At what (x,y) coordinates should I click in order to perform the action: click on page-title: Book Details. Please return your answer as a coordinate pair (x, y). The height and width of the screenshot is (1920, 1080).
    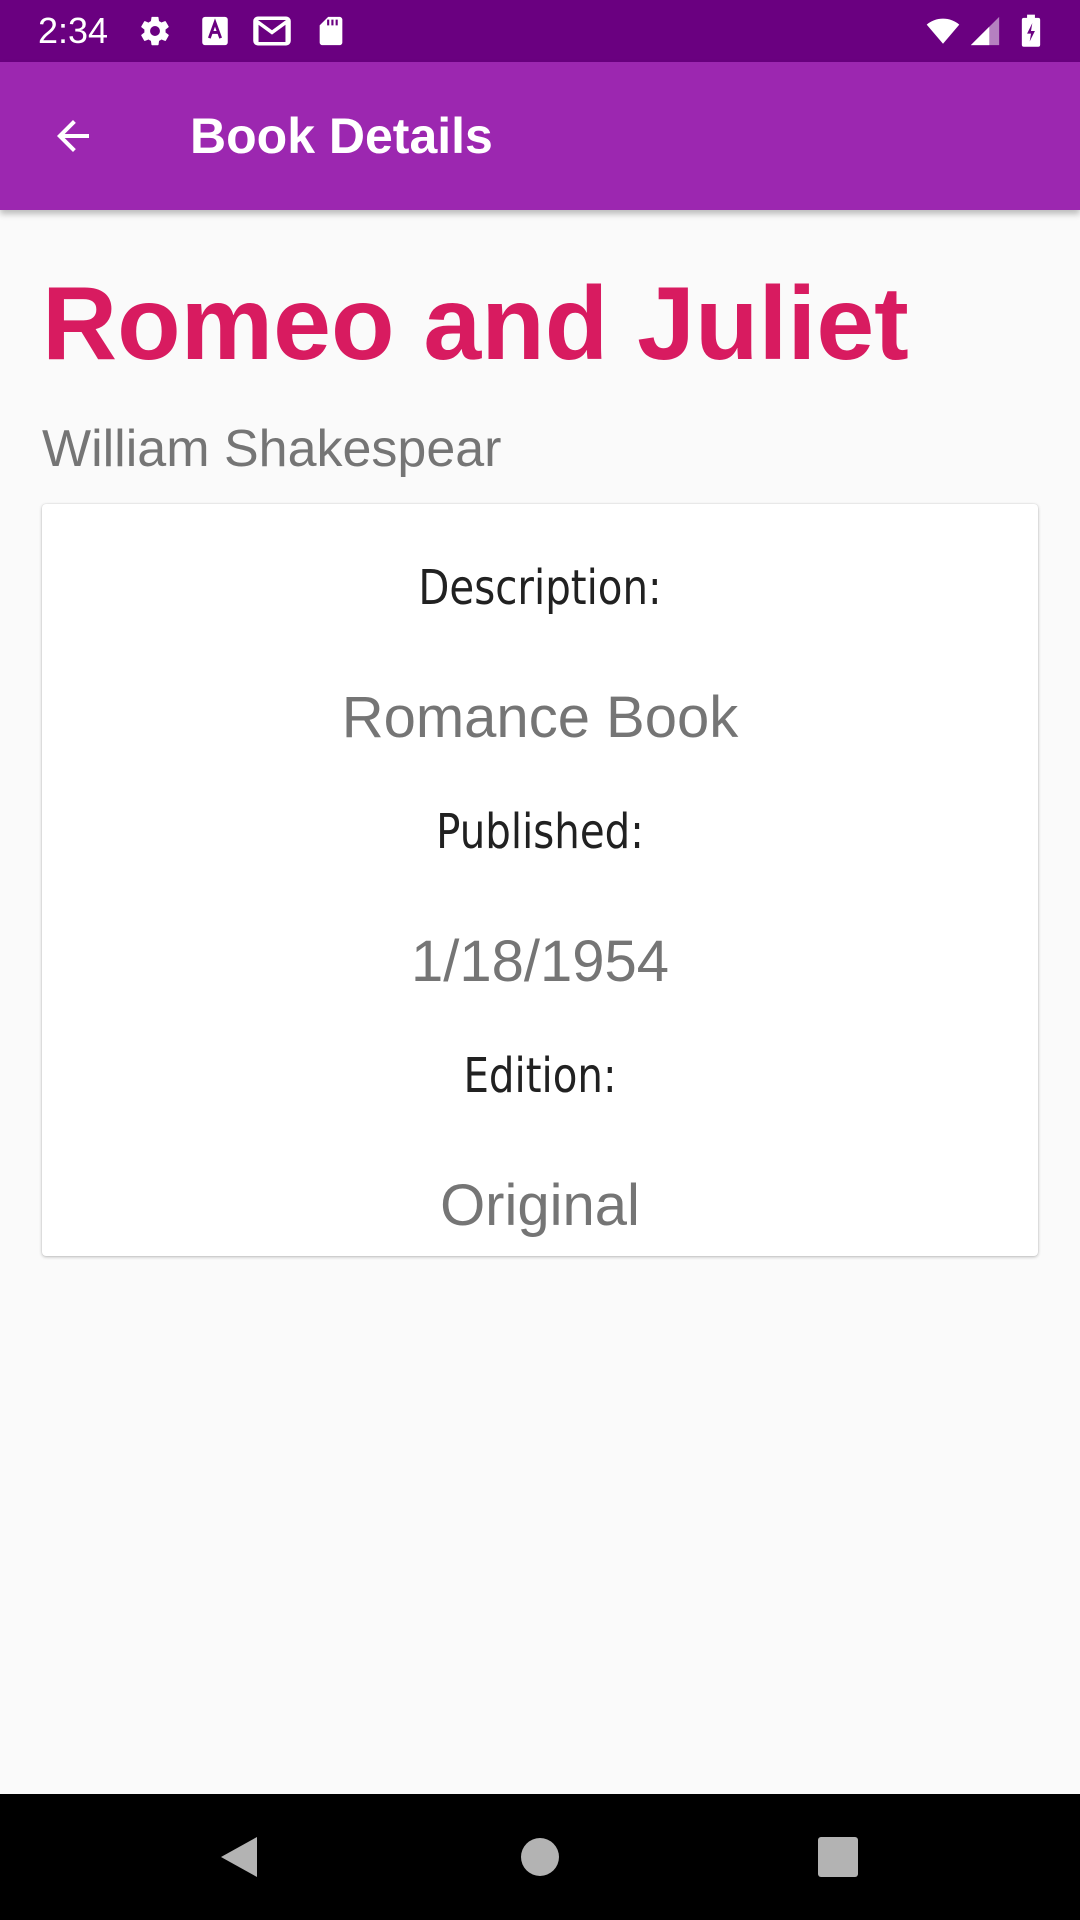
    Looking at the image, I should click on (341, 136).